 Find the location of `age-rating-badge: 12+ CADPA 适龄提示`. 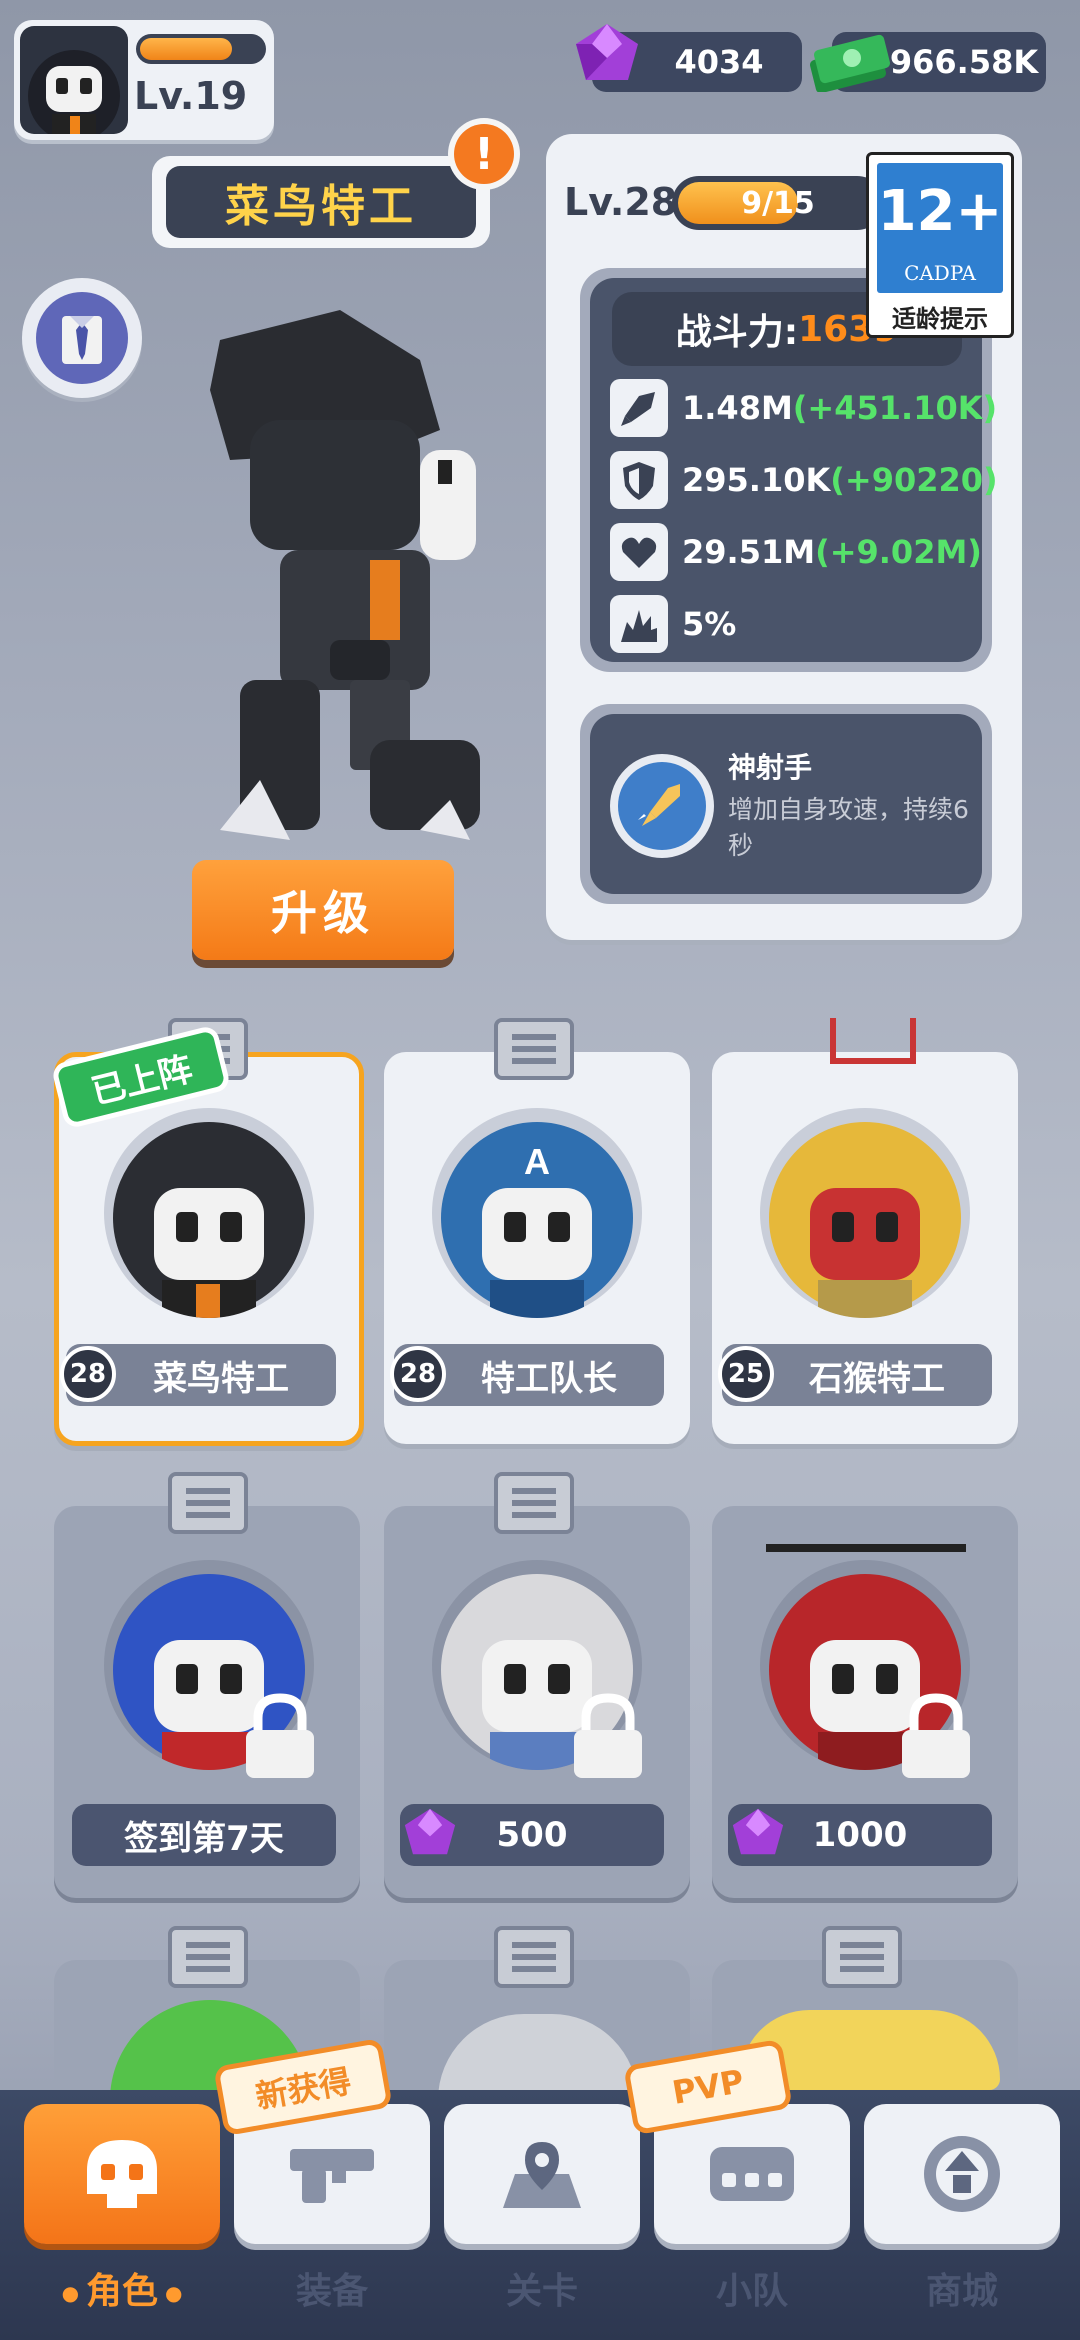

age-rating-badge: 12+ CADPA 适龄提示 is located at coordinates (940, 245).